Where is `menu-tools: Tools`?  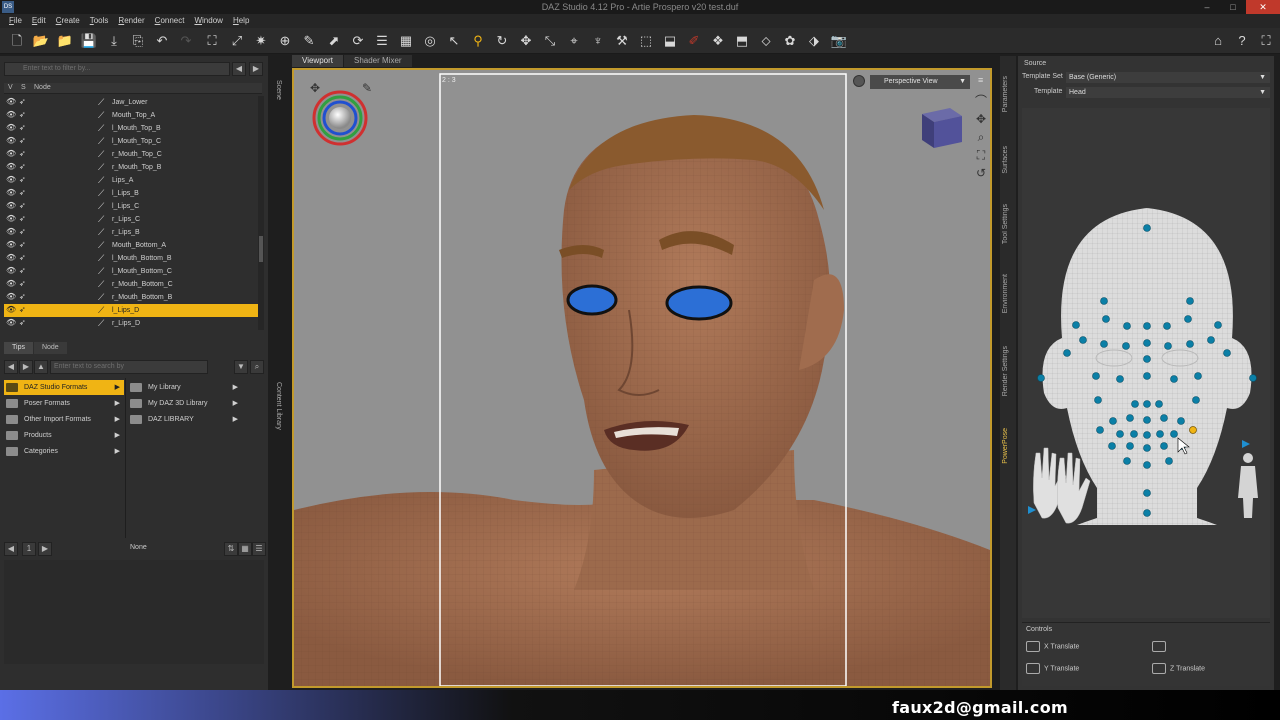
menu-tools: Tools is located at coordinates (99, 21).